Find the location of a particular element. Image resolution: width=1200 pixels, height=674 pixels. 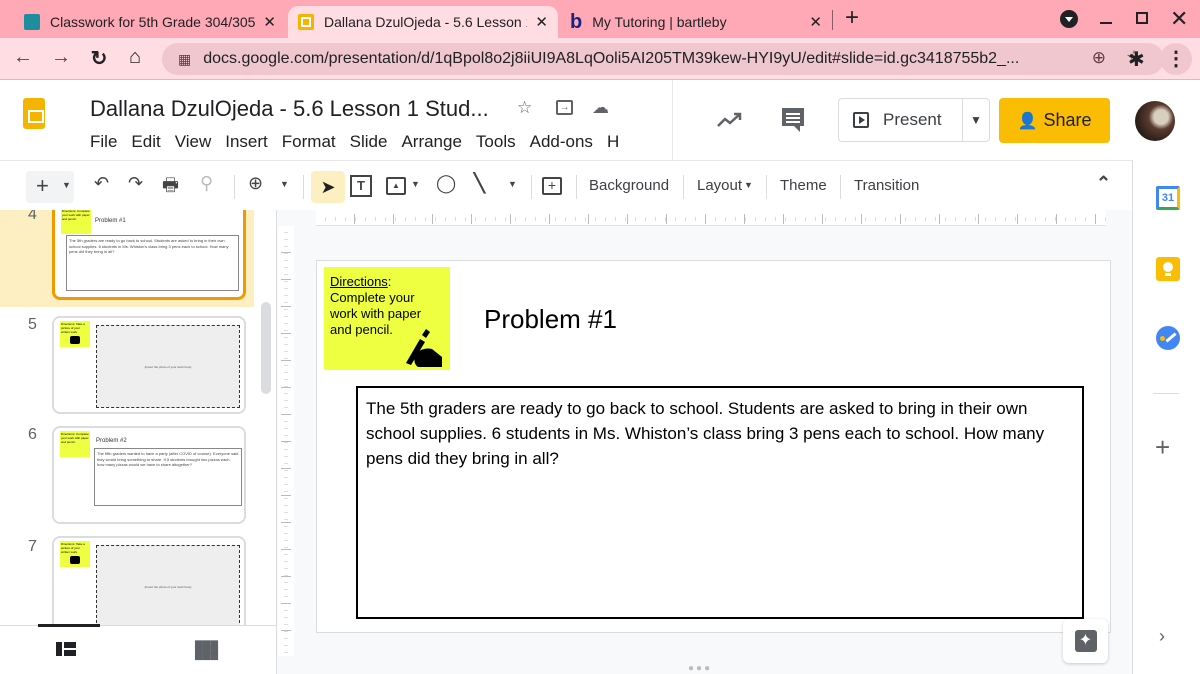

forward-icon: → is located at coordinates (61, 57).